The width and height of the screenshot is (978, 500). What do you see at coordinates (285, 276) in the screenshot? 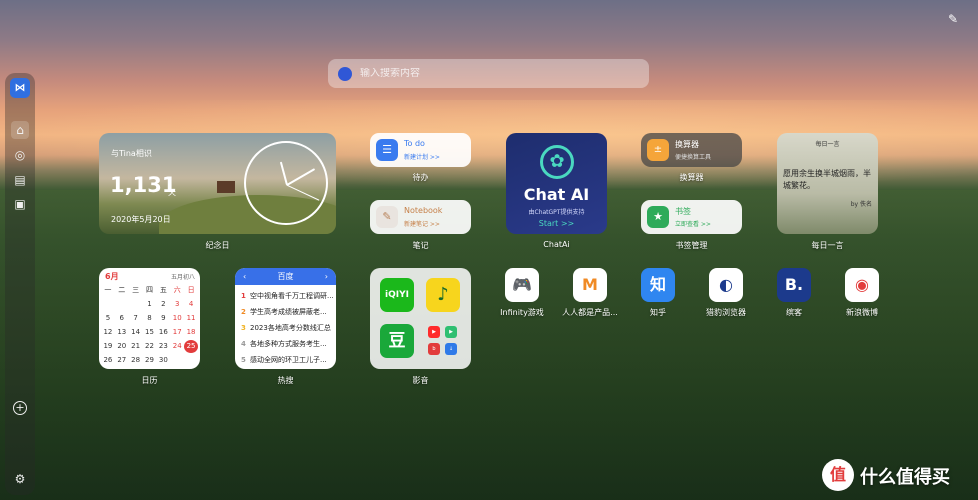
I see `hotlist-header: ‹ 百度 ›` at bounding box center [285, 276].